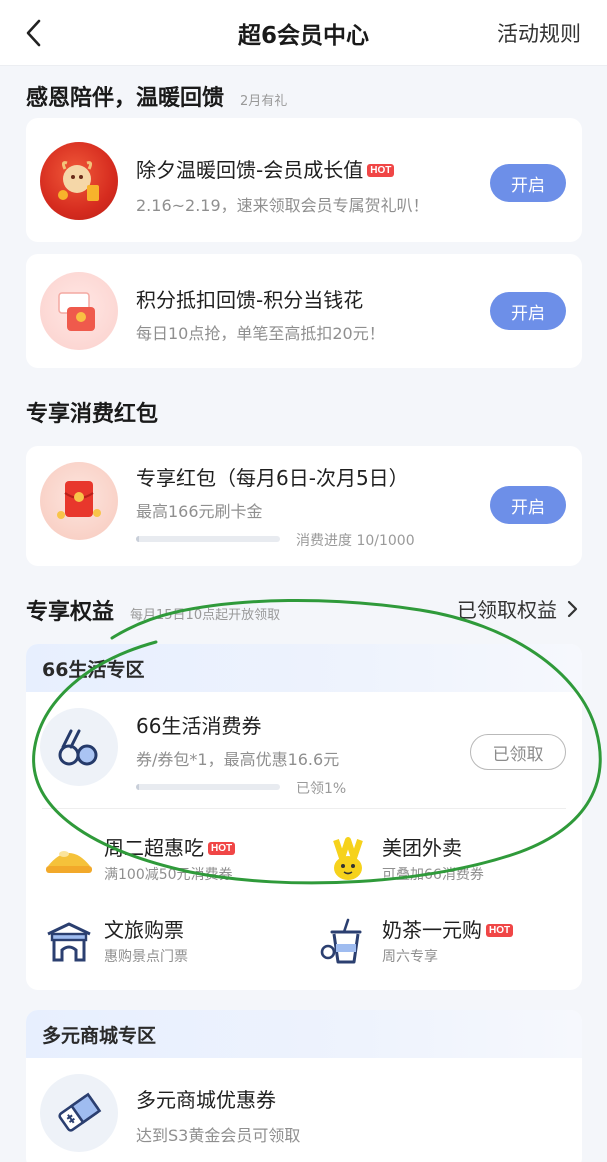 The height and width of the screenshot is (1162, 607). I want to click on grid-item-title: 周二超惠吃 HOT, so click(170, 846).